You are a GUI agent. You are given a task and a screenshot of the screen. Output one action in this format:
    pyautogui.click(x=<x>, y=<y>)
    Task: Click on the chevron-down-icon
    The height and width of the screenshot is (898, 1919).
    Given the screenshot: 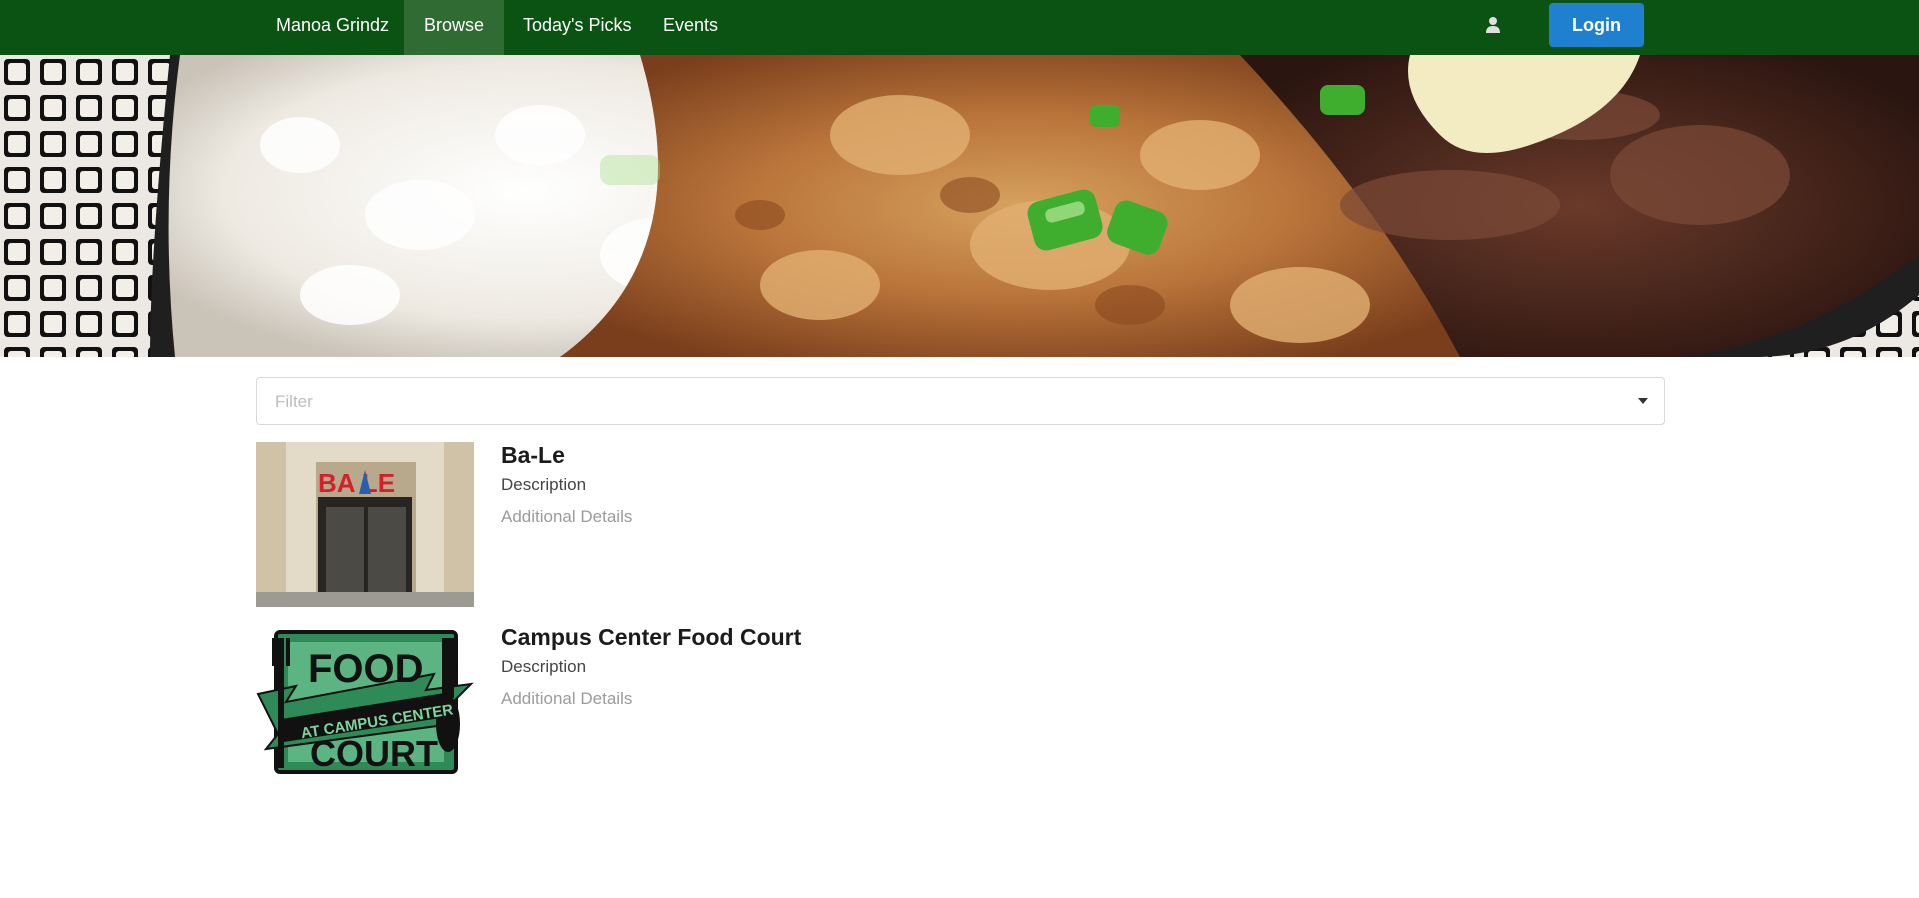 What is the action you would take?
    pyautogui.click(x=1643, y=401)
    